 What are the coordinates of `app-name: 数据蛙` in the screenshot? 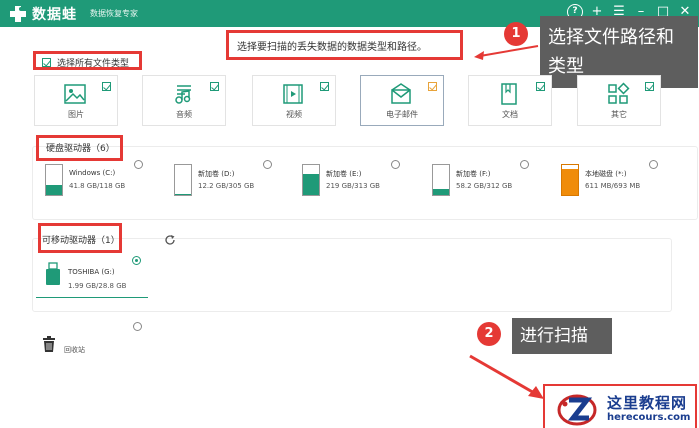 It's located at (54, 15).